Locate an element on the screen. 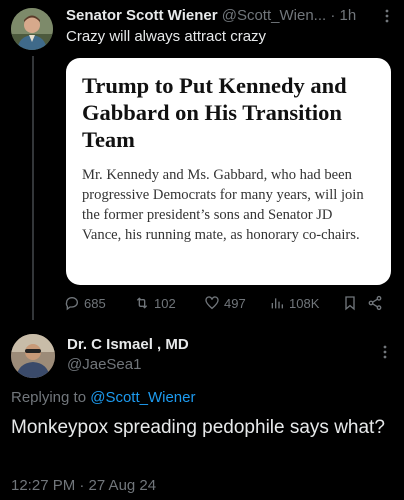  action-bar: 685 102 497 108K is located at coordinates (229, 303).